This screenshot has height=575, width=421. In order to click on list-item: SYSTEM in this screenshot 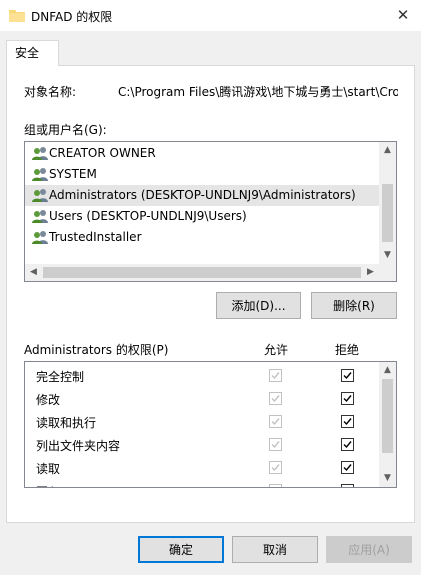, I will do `click(202, 174)`.